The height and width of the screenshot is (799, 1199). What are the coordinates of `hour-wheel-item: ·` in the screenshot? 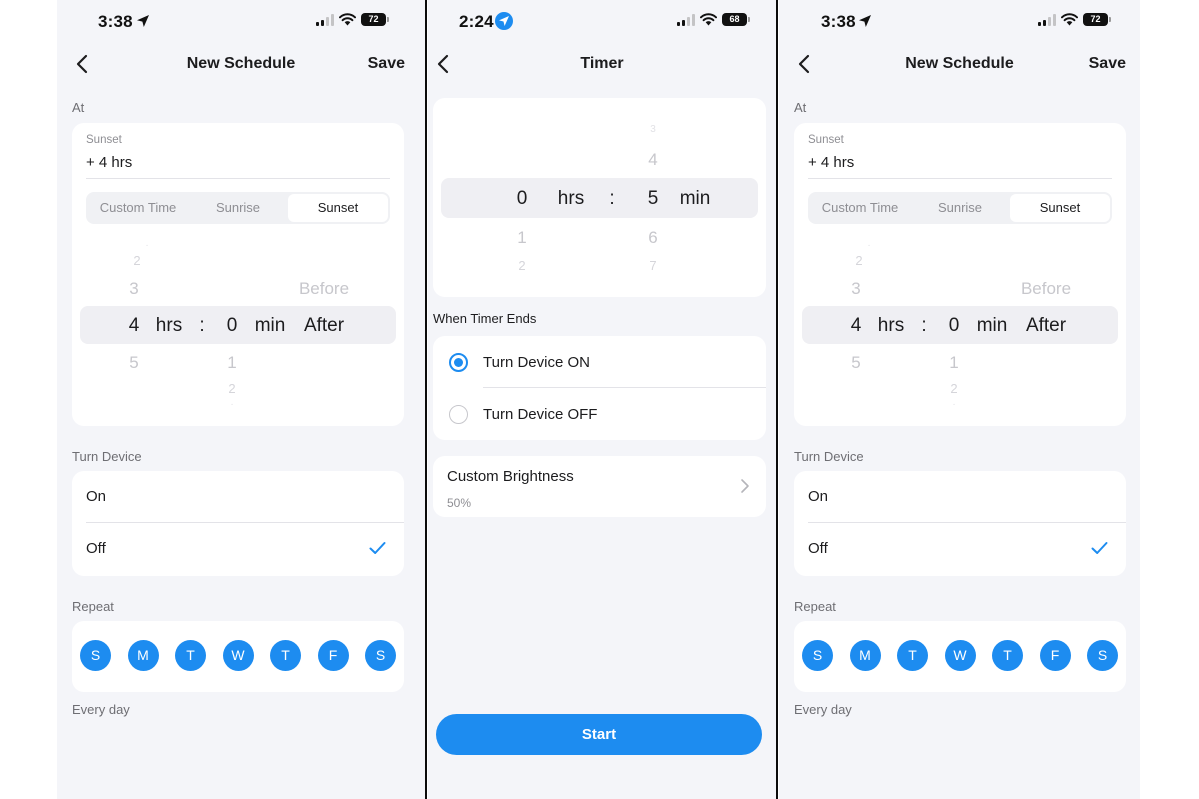 It's located at (147, 245).